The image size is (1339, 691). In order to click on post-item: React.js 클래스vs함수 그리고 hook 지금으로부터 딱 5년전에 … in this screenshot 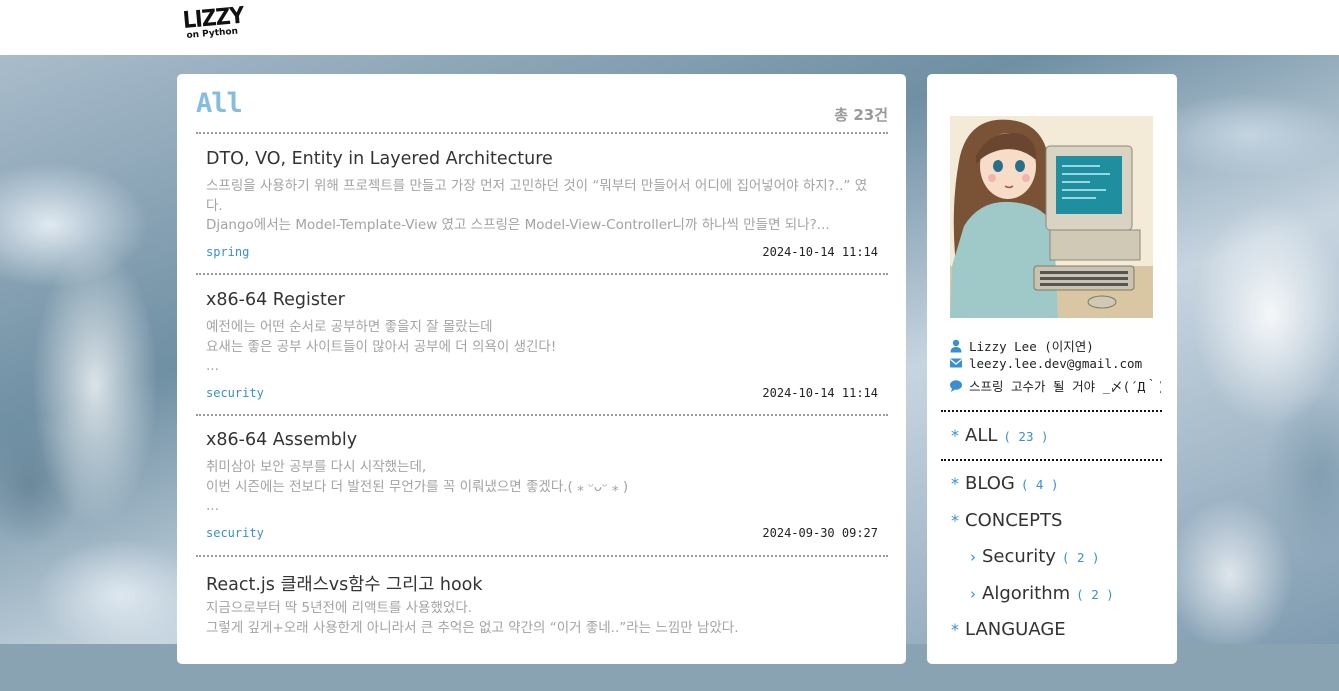, I will do `click(542, 631)`.